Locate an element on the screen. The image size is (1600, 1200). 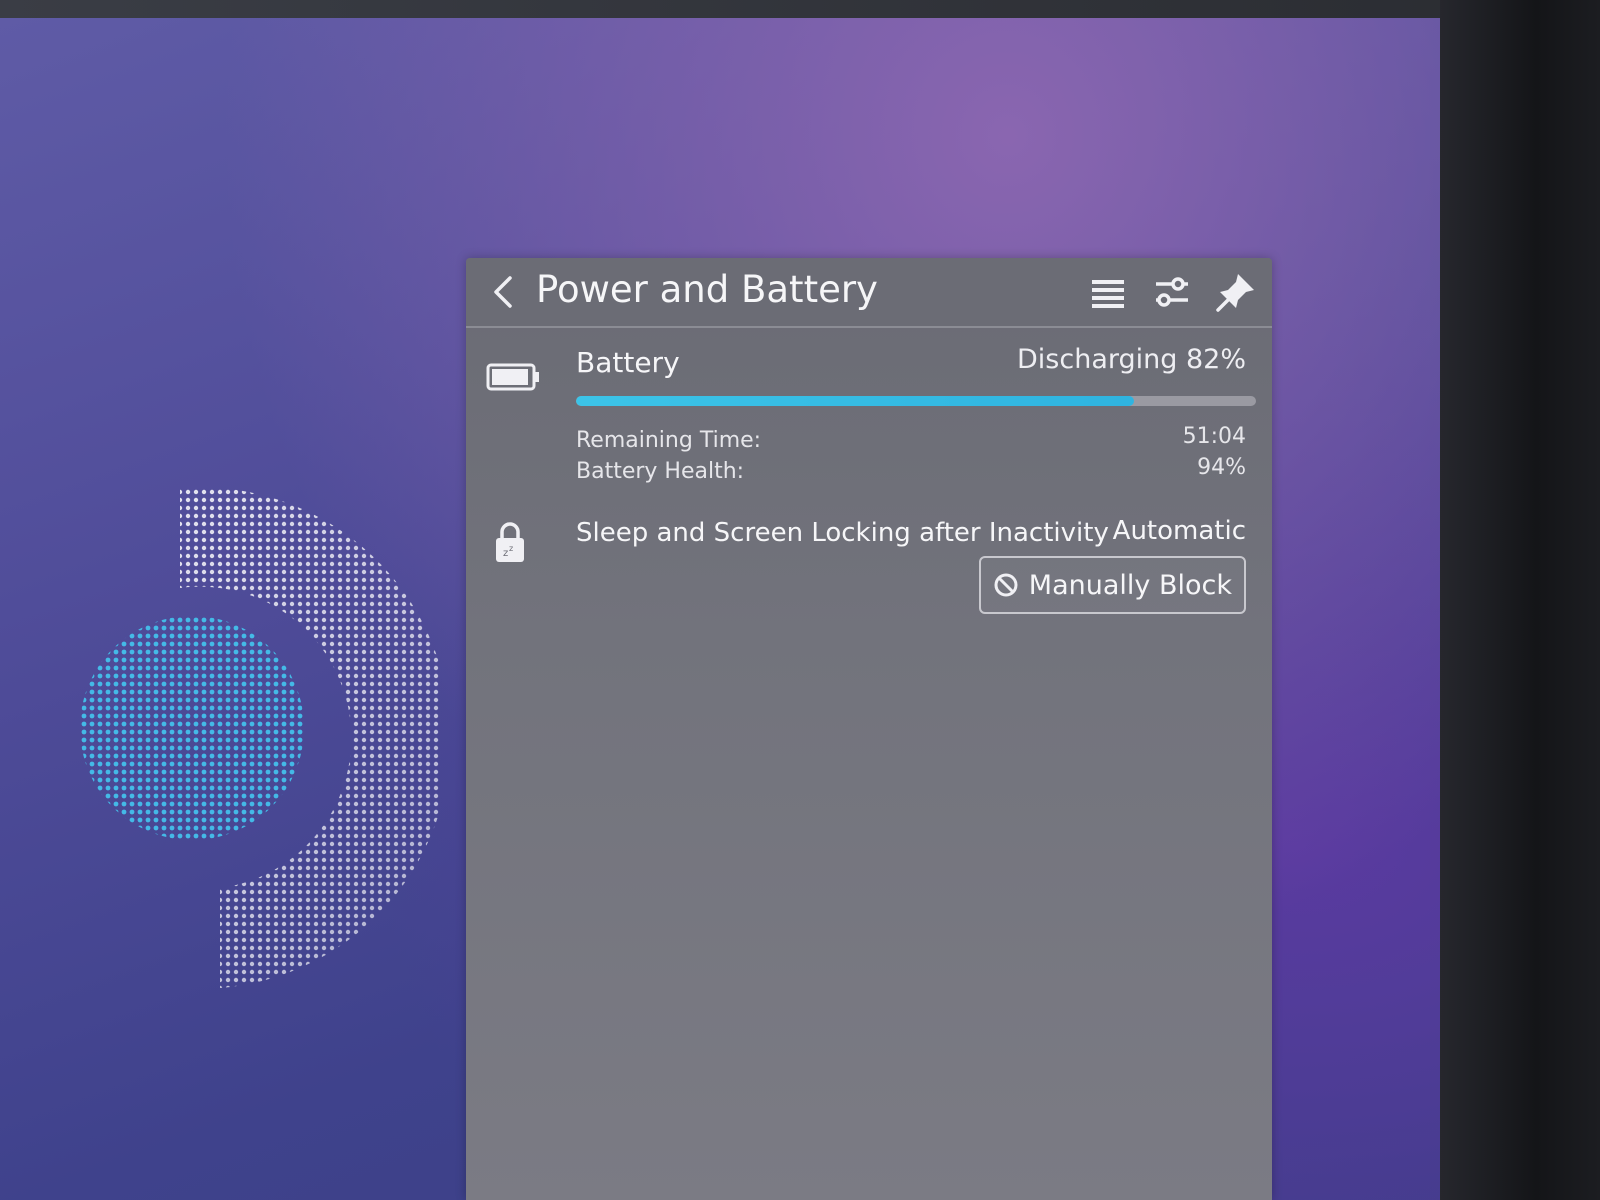
pin-icon is located at coordinates (1236, 292).